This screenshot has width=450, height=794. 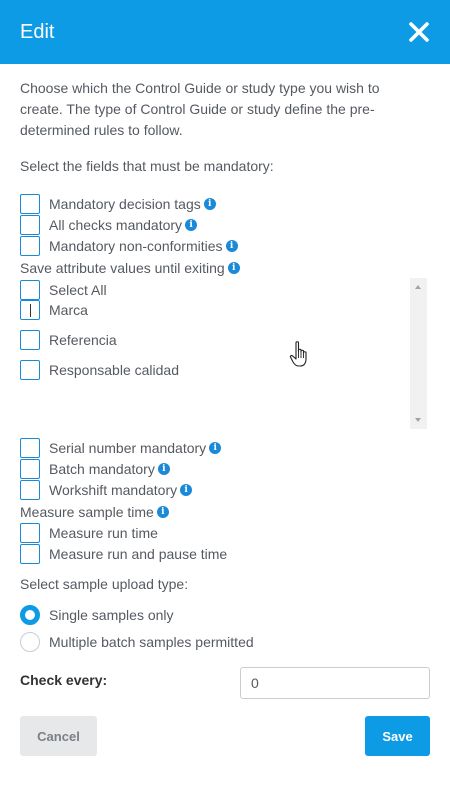 I want to click on option-label: Mandatory decision tags, so click(x=125, y=204).